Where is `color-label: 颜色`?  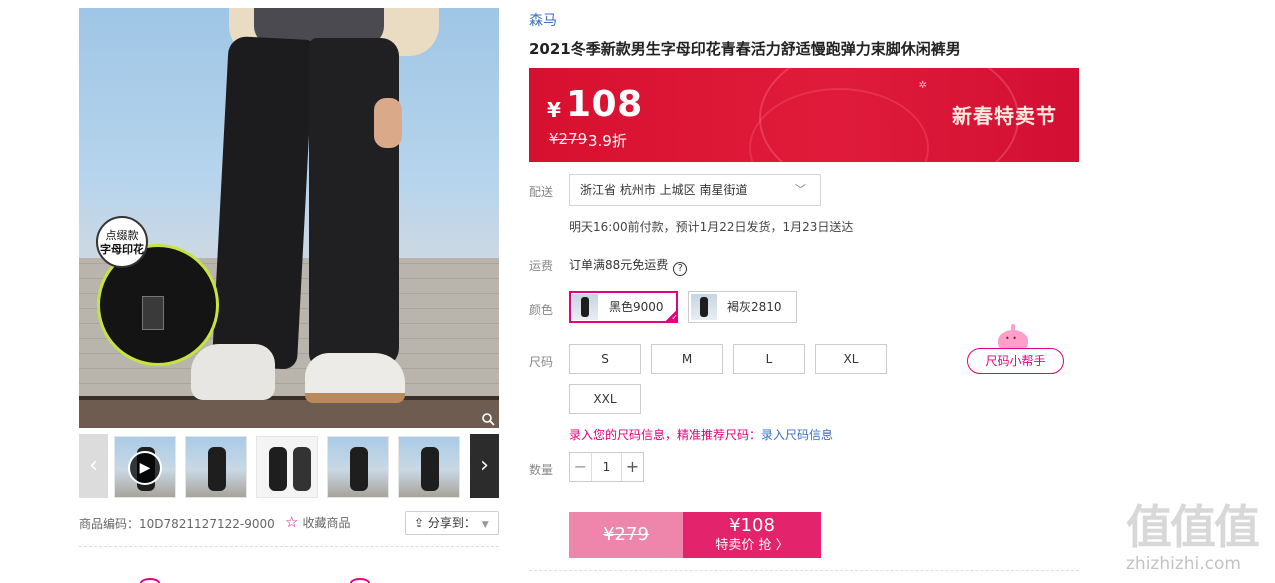 color-label: 颜色 is located at coordinates (541, 310).